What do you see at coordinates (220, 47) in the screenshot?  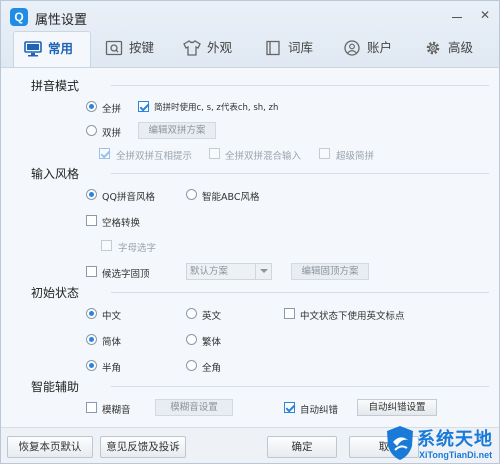 I see `tab-label: 外观` at bounding box center [220, 47].